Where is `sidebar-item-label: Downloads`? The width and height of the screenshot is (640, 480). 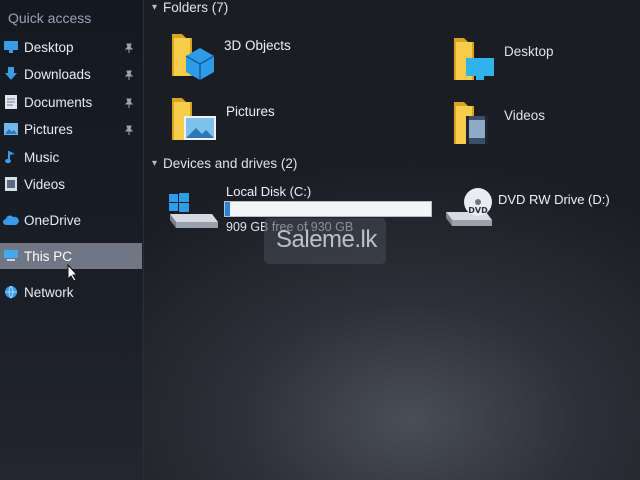
sidebar-item-label: Downloads is located at coordinates (57, 74).